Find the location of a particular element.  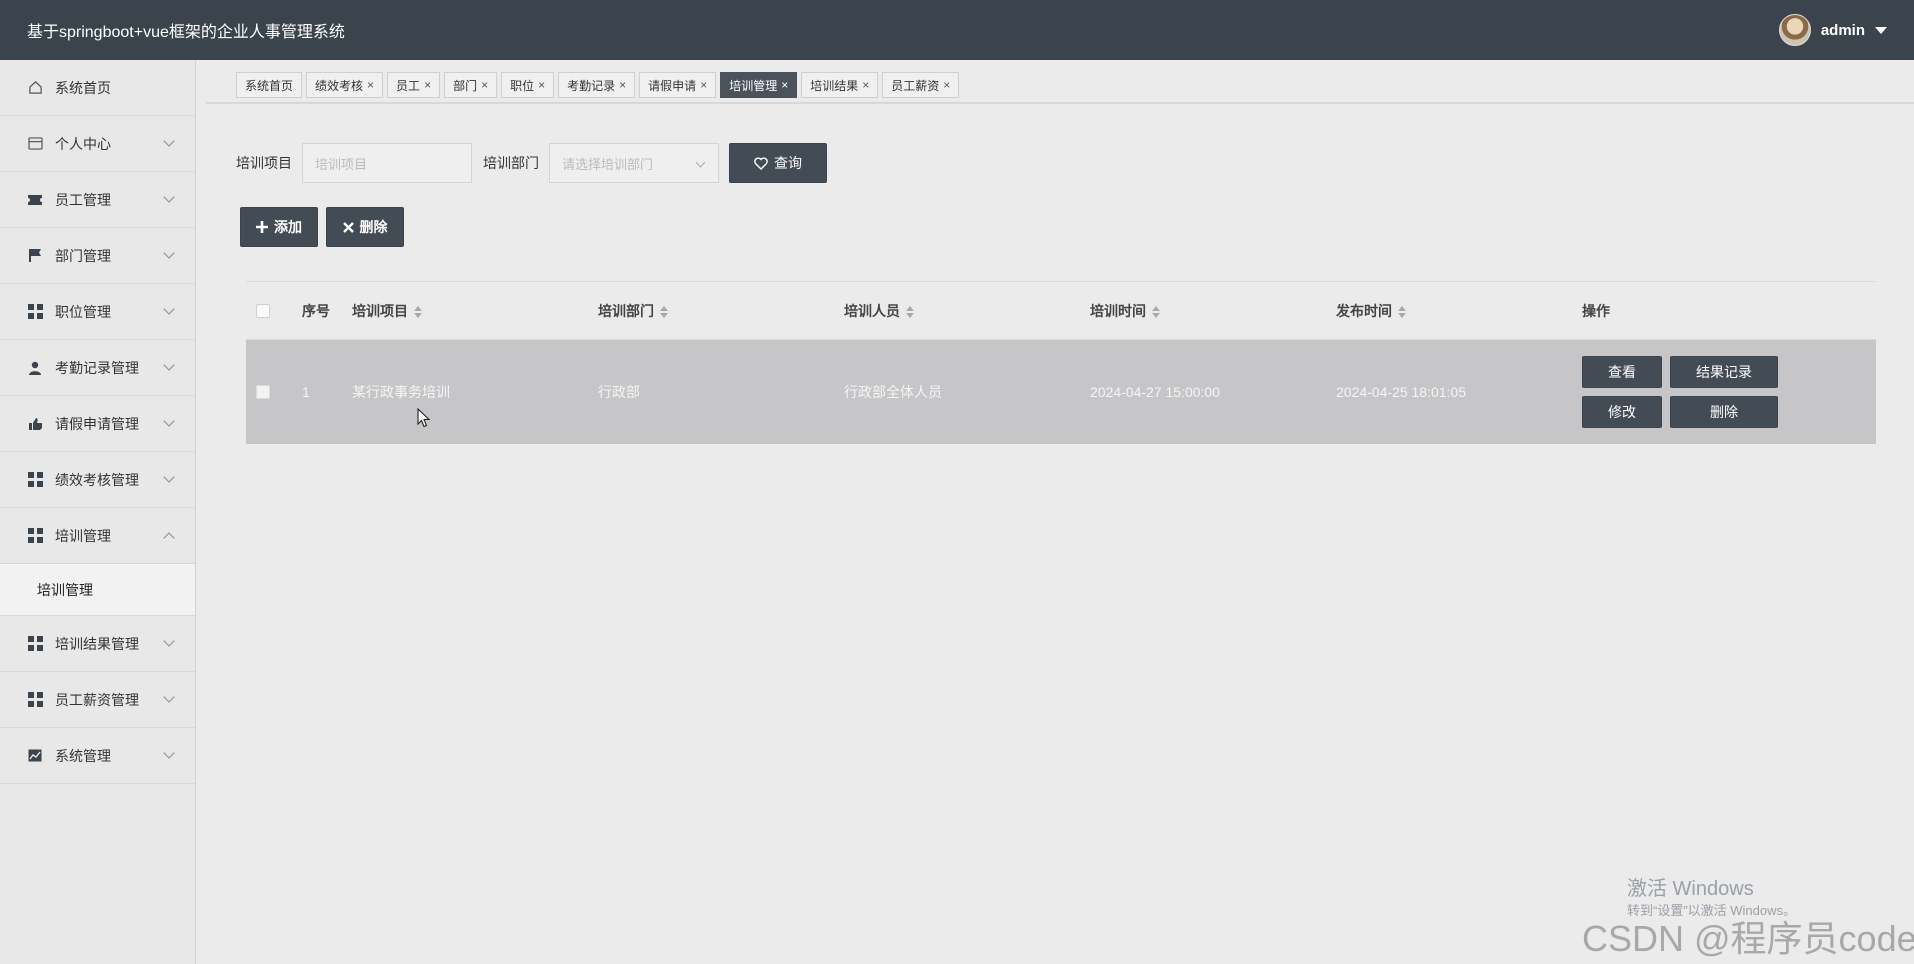

tab-training-results: 培训结果 × is located at coordinates (840, 85).